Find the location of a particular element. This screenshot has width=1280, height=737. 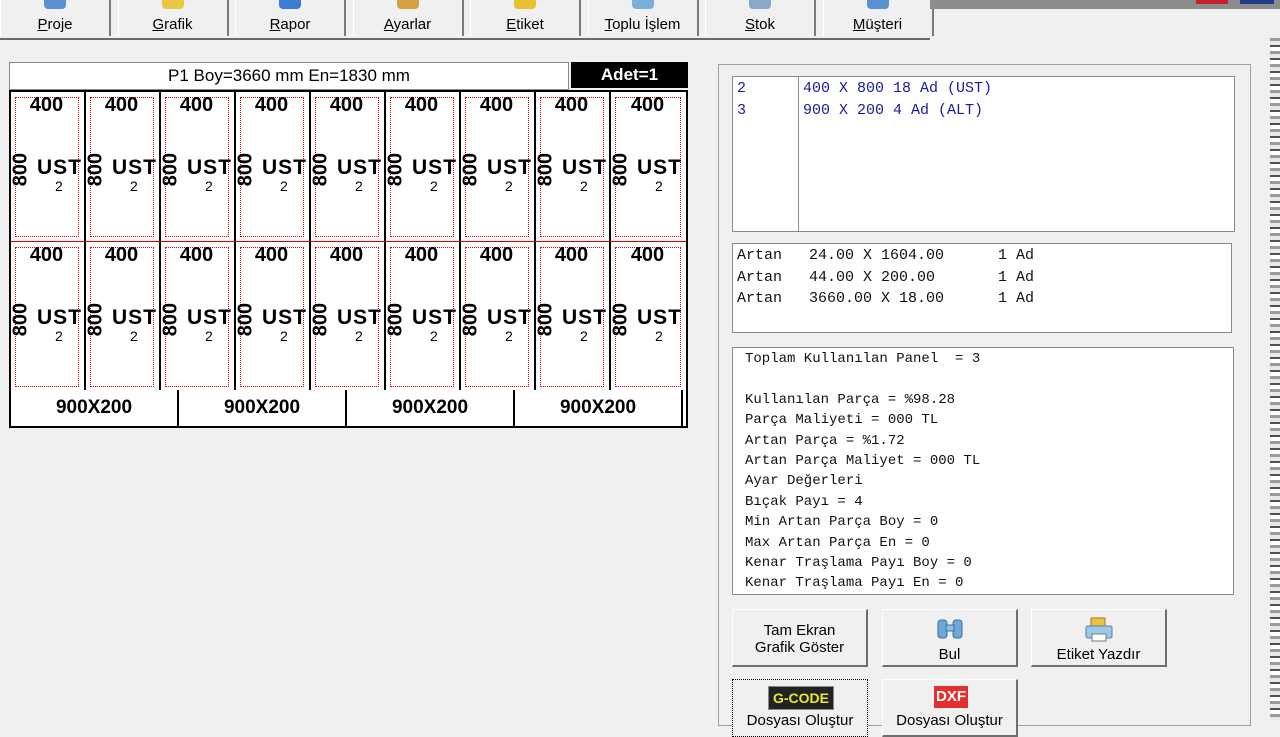

turkish-flag-icon is located at coordinates (1212, 2).